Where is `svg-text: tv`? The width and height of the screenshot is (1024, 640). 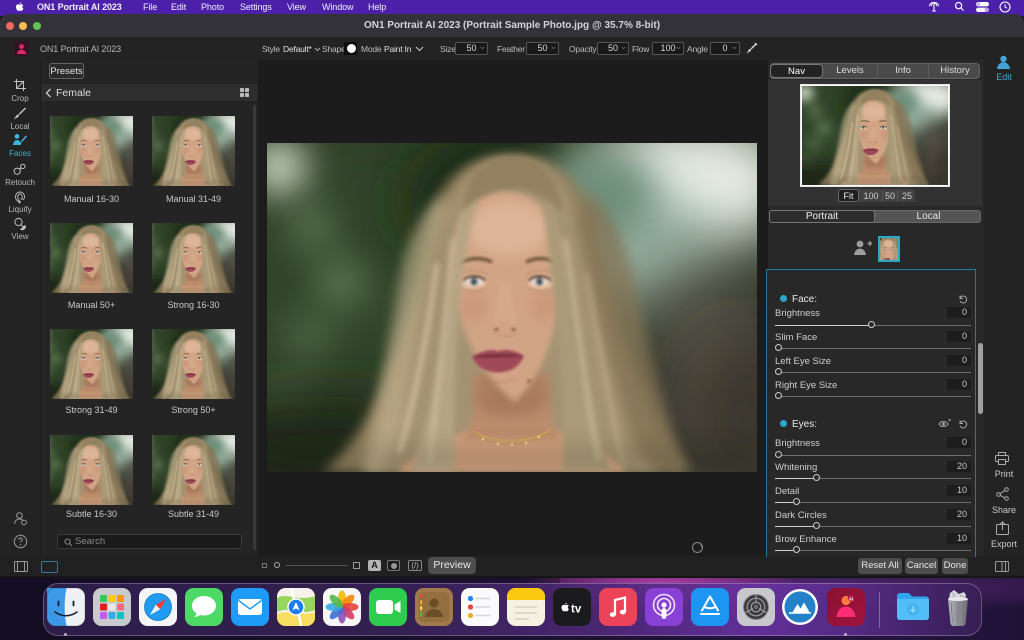
svg-text: tv is located at coordinates (576, 610).